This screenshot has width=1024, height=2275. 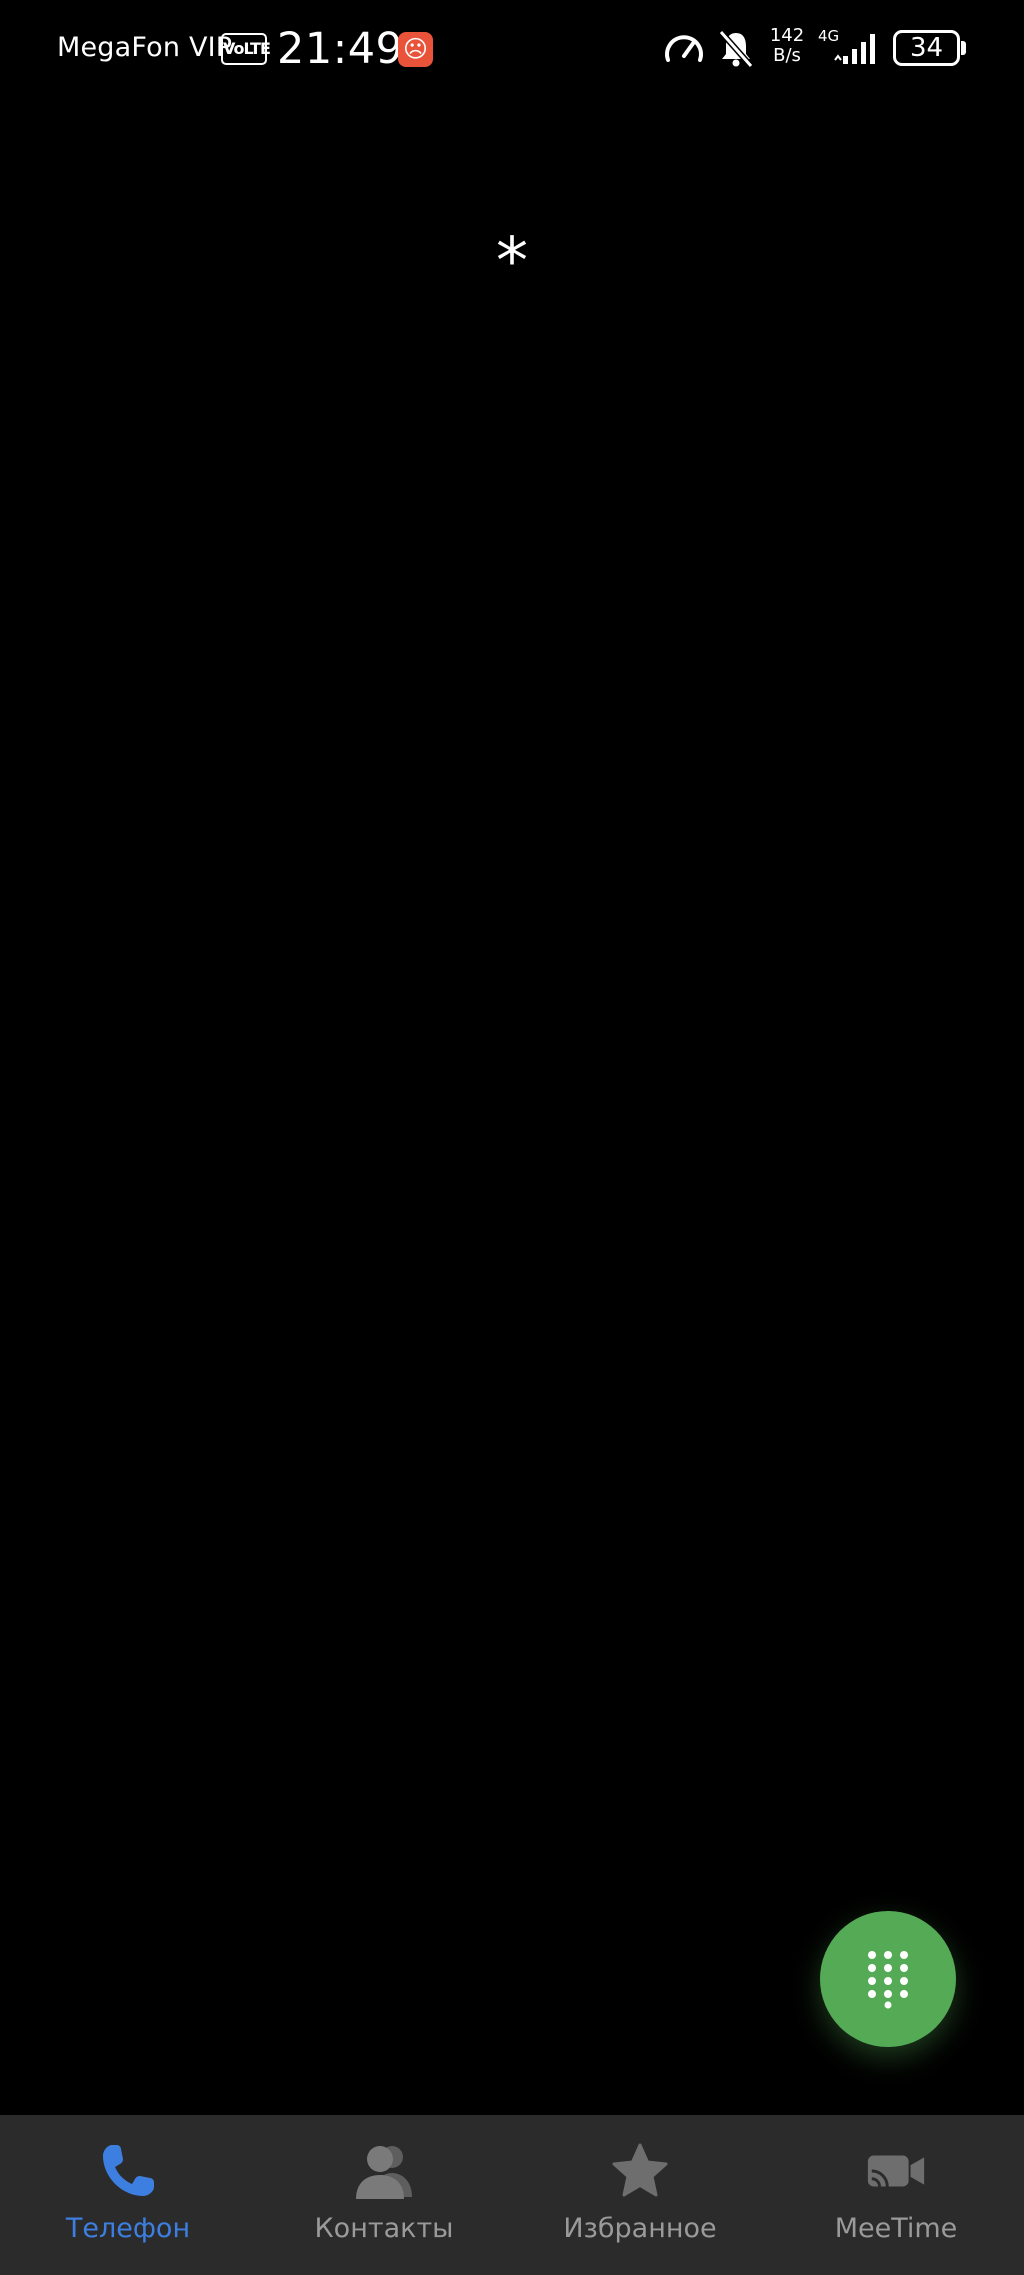 I want to click on video-call-icon, so click(x=896, y=2171).